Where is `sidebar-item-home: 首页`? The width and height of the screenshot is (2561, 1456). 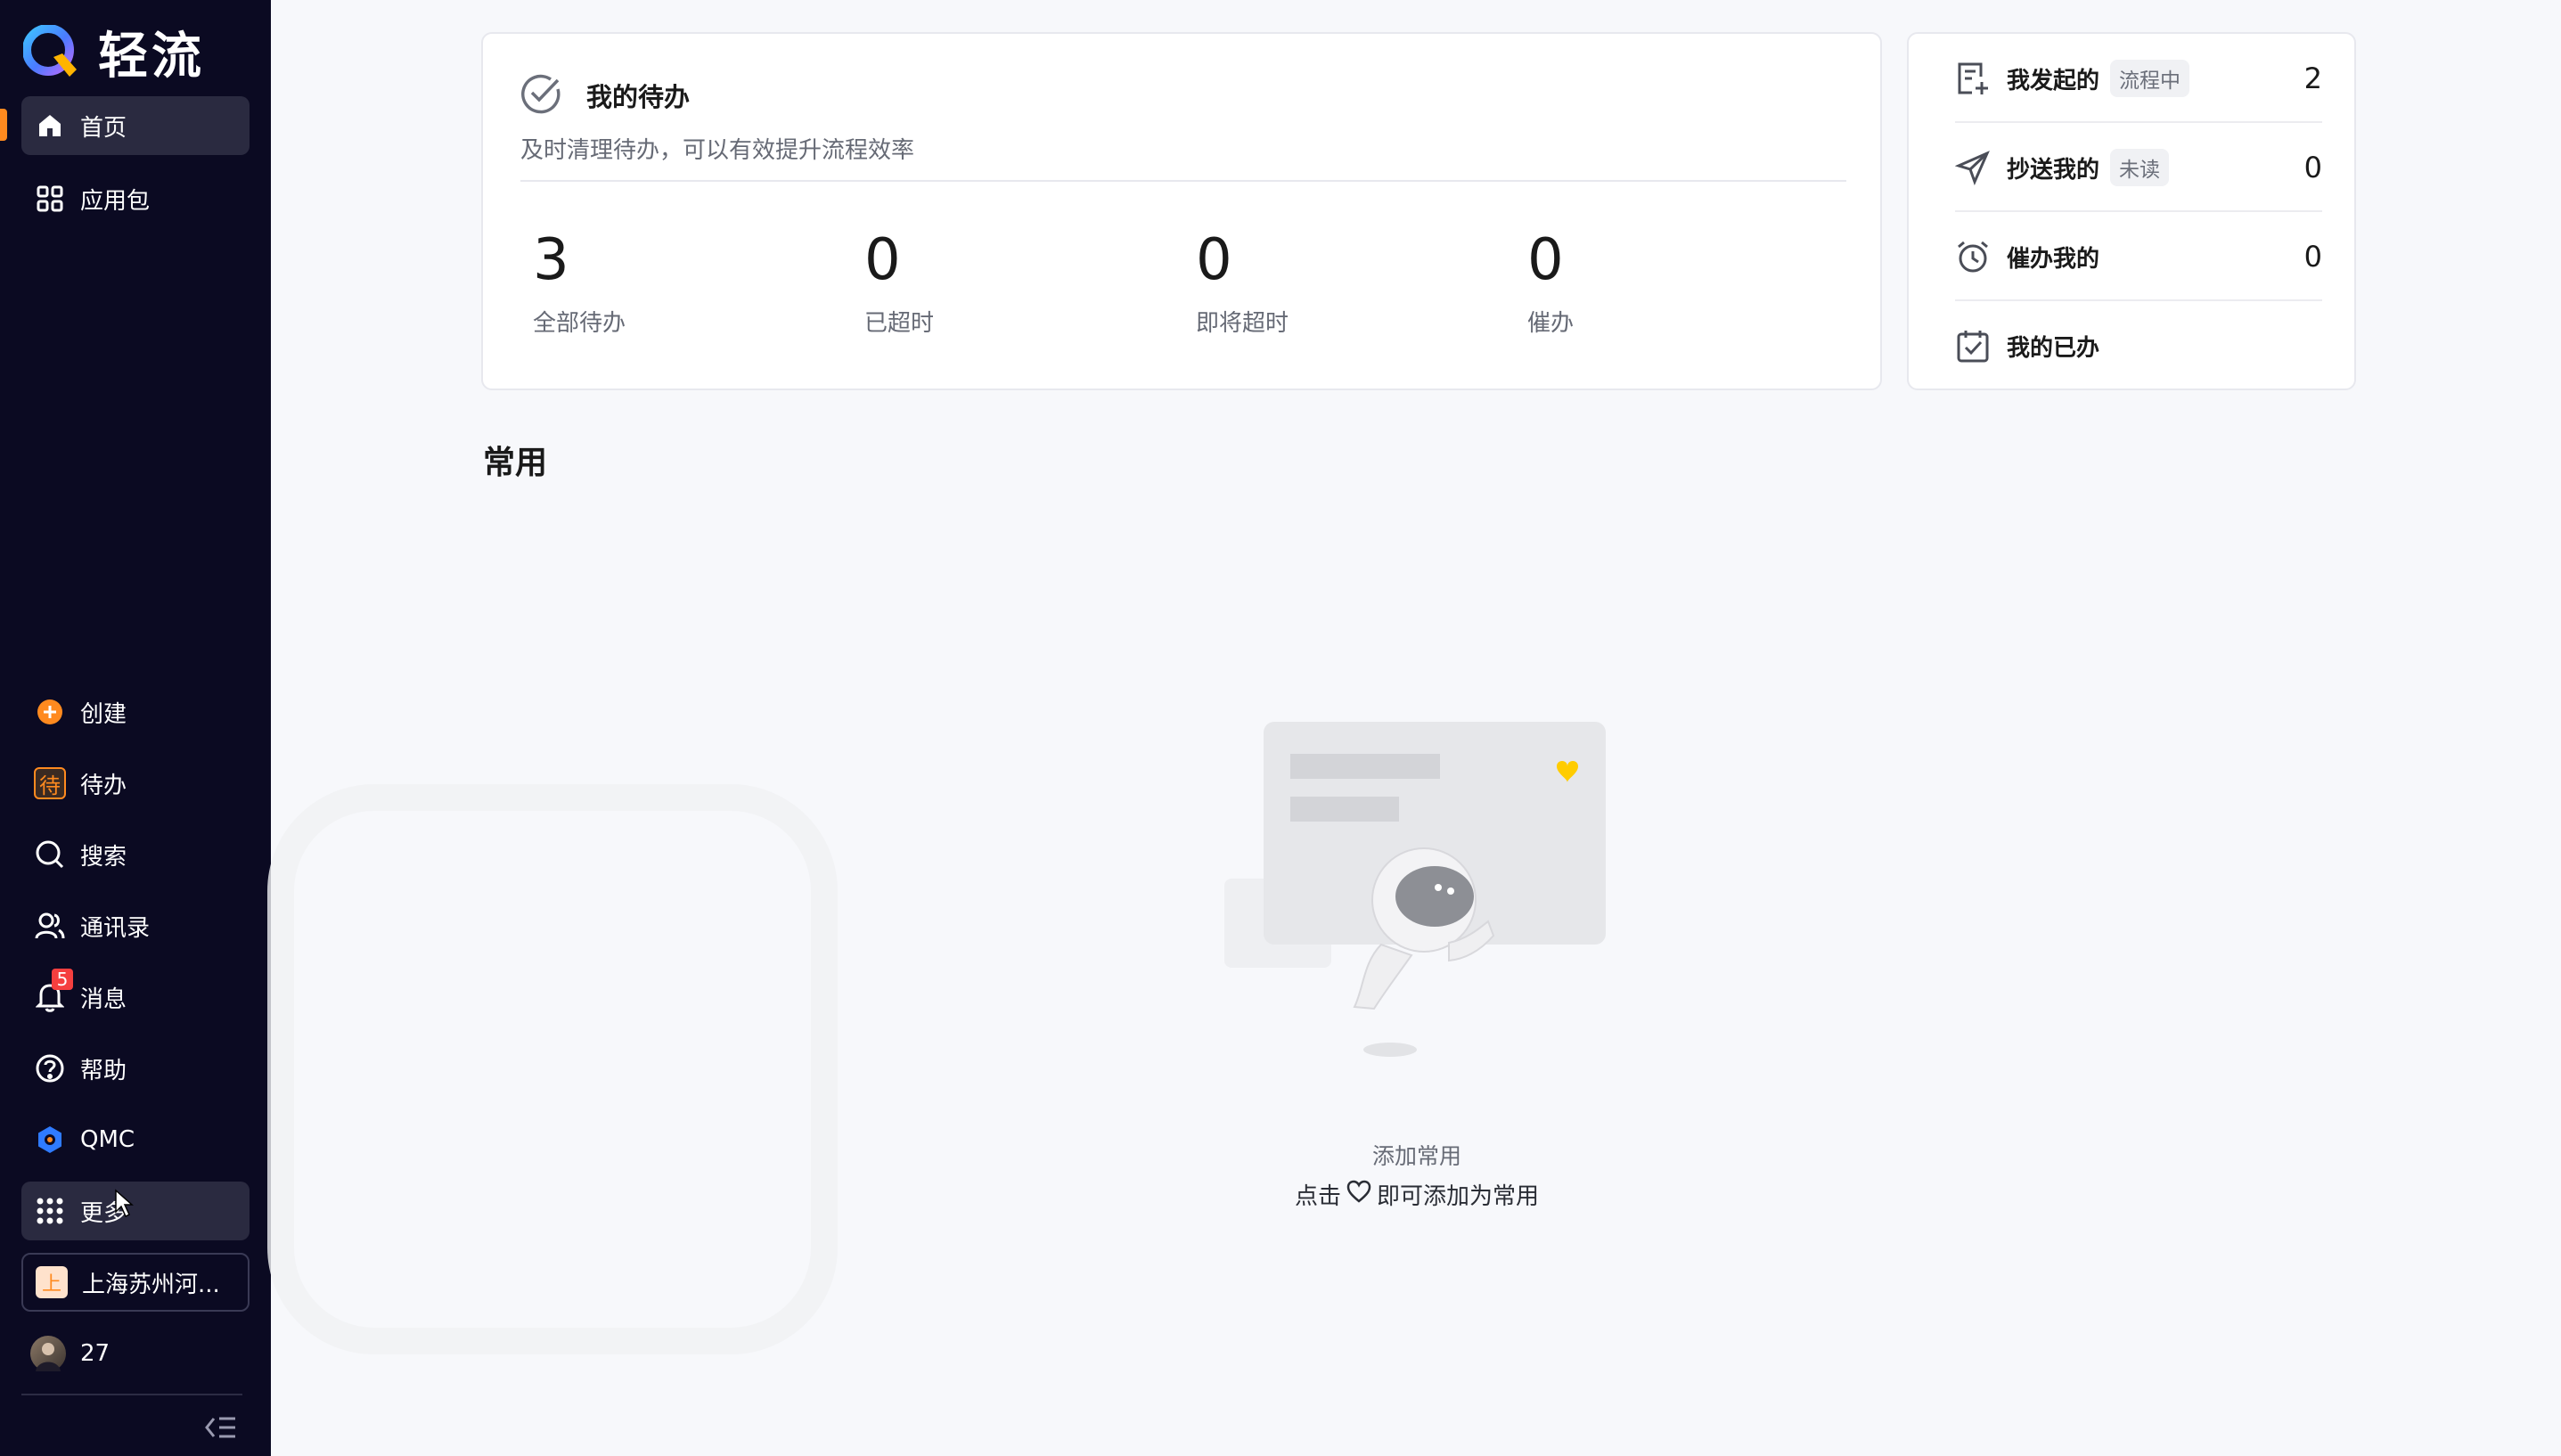 sidebar-item-home: 首页 is located at coordinates (135, 126).